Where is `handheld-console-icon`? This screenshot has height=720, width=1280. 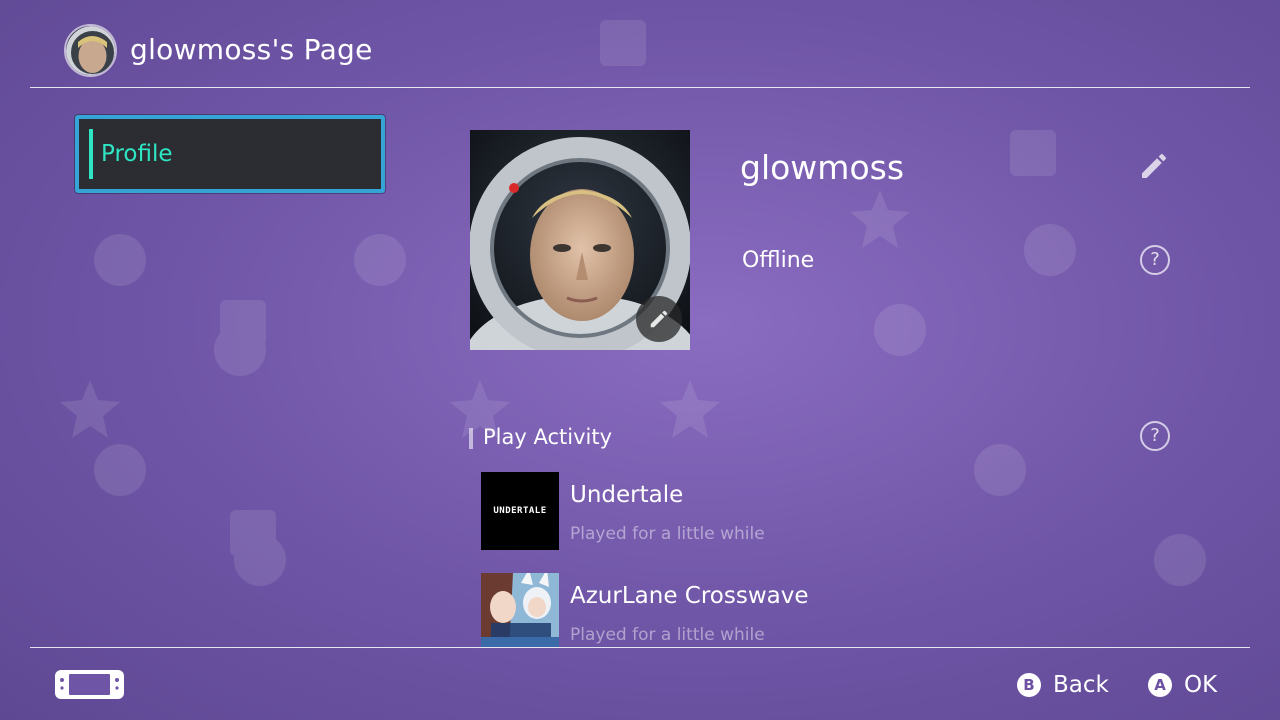
handheld-console-icon is located at coordinates (89, 684).